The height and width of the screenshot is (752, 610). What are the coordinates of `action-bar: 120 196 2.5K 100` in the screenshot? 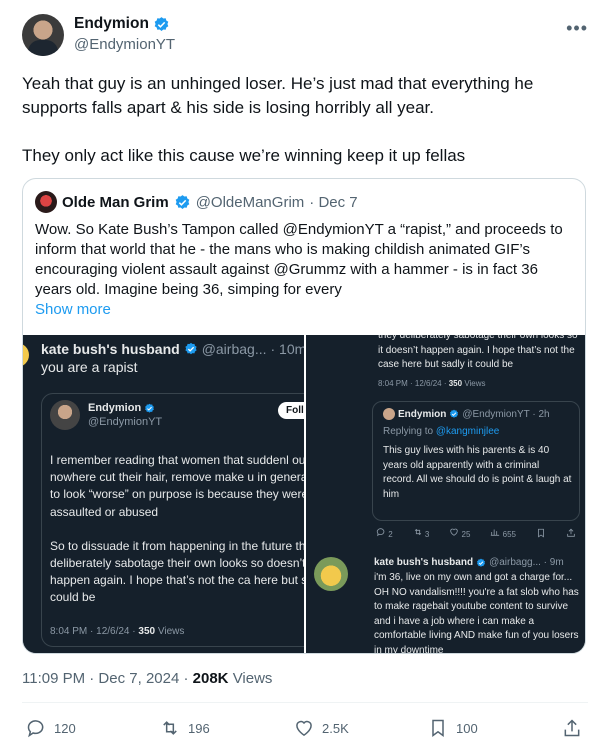 It's located at (306, 730).